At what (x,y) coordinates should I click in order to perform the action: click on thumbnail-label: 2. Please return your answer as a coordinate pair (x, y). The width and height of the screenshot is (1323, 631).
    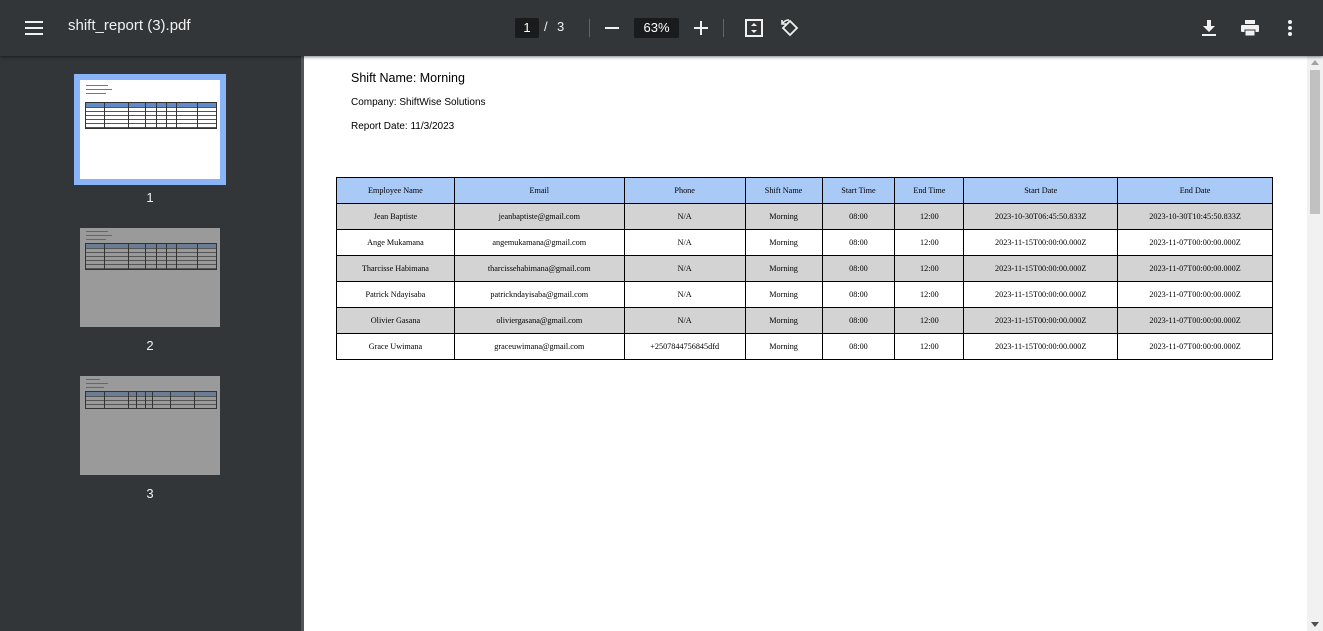
    Looking at the image, I should click on (150, 345).